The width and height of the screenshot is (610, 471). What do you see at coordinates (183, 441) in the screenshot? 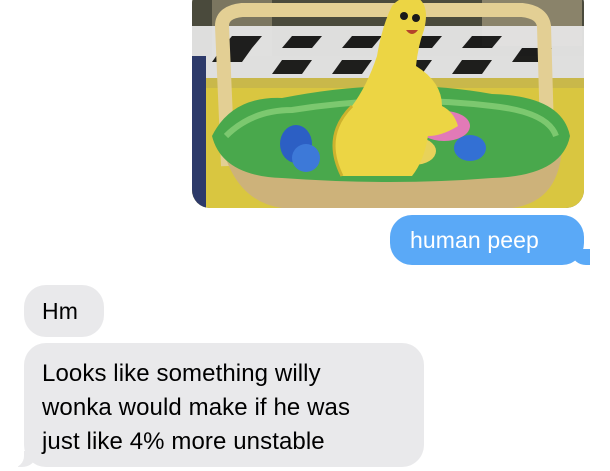
I see `received-message-line: just like 4% more unstable` at bounding box center [183, 441].